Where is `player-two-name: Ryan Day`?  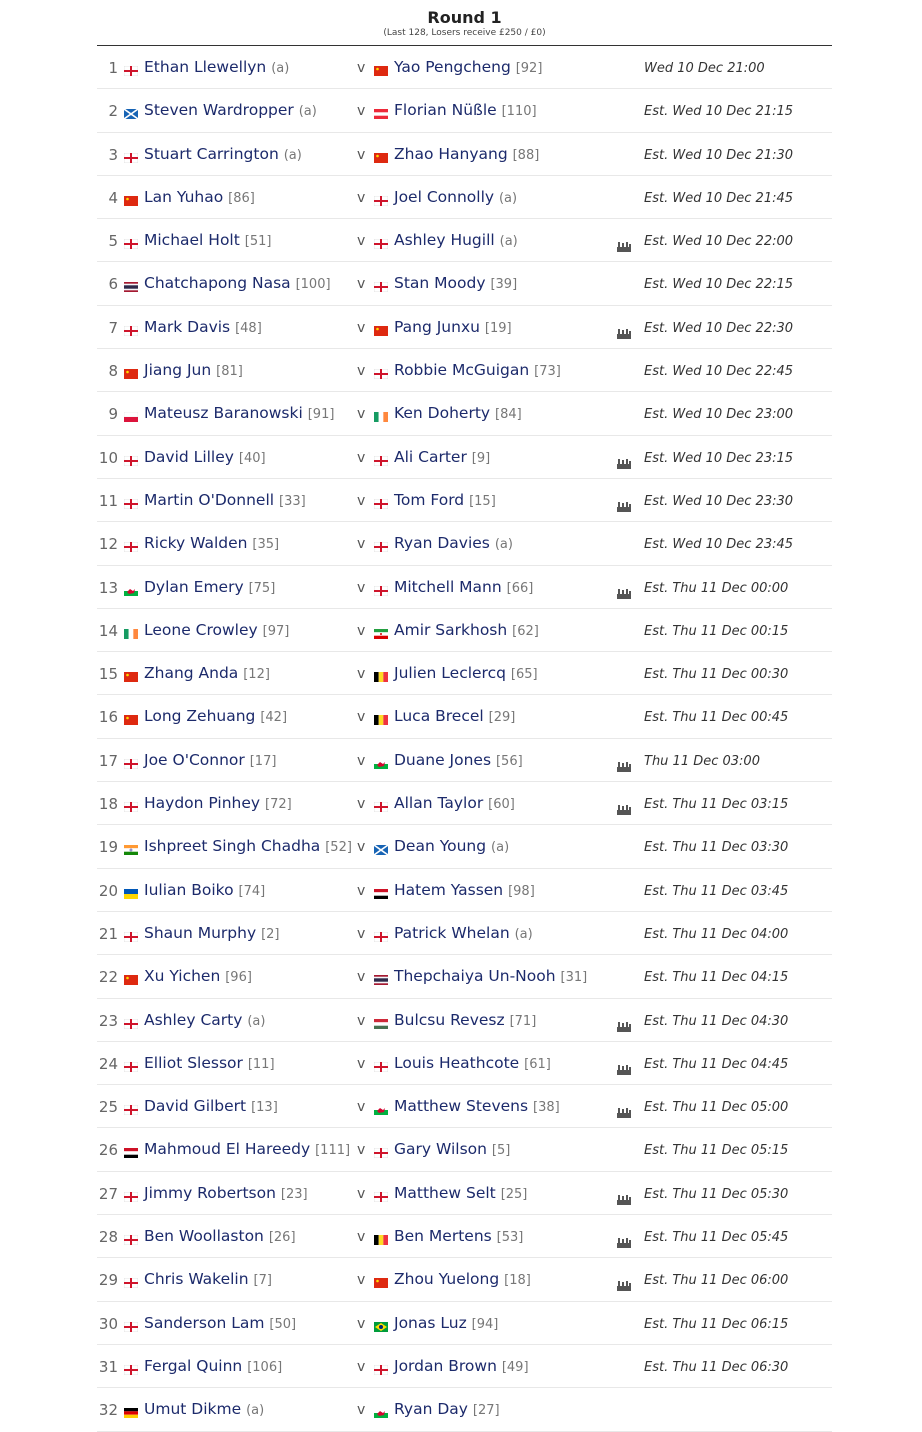
player-two-name: Ryan Day is located at coordinates (431, 1409).